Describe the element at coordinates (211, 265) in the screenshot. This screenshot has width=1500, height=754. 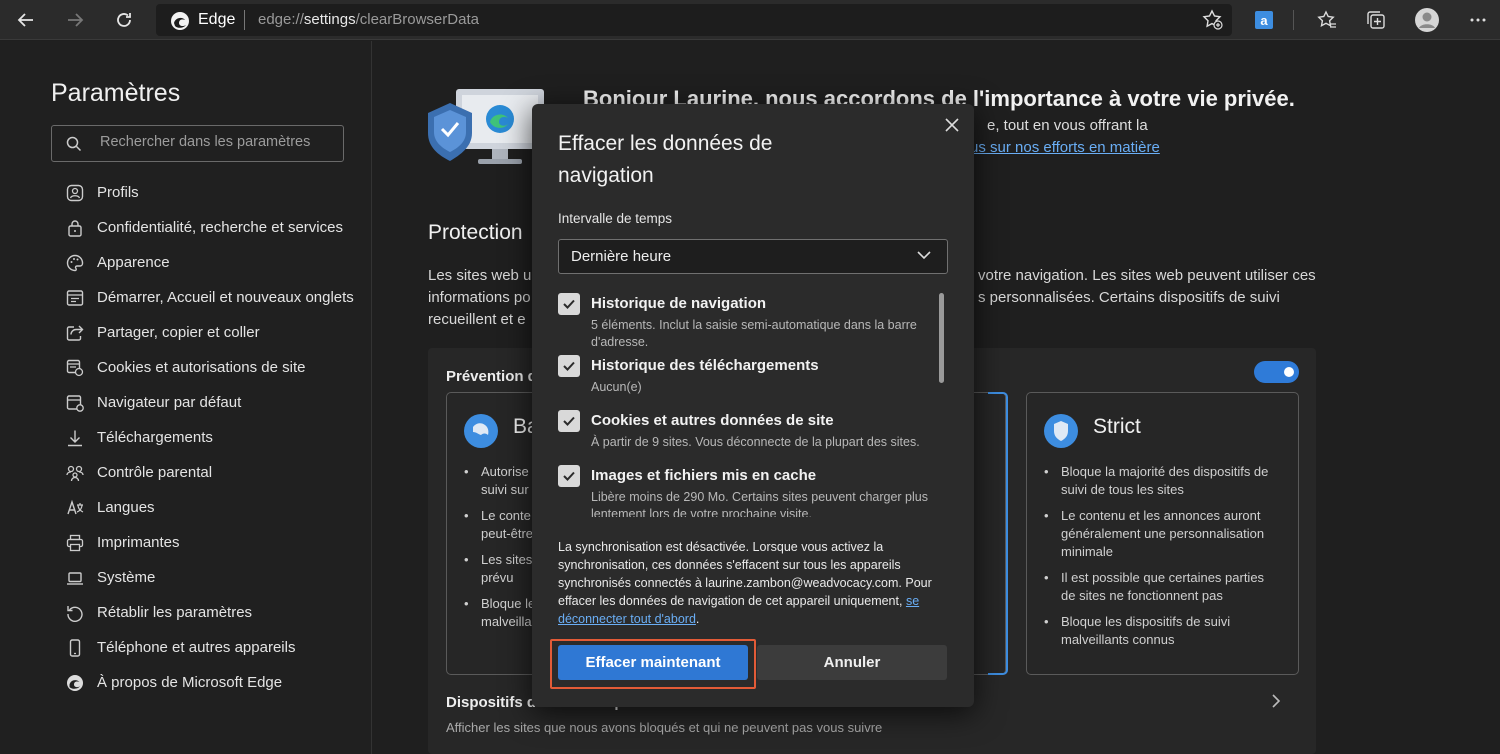
I see `sidebar-item-appearance: Apparence` at that location.